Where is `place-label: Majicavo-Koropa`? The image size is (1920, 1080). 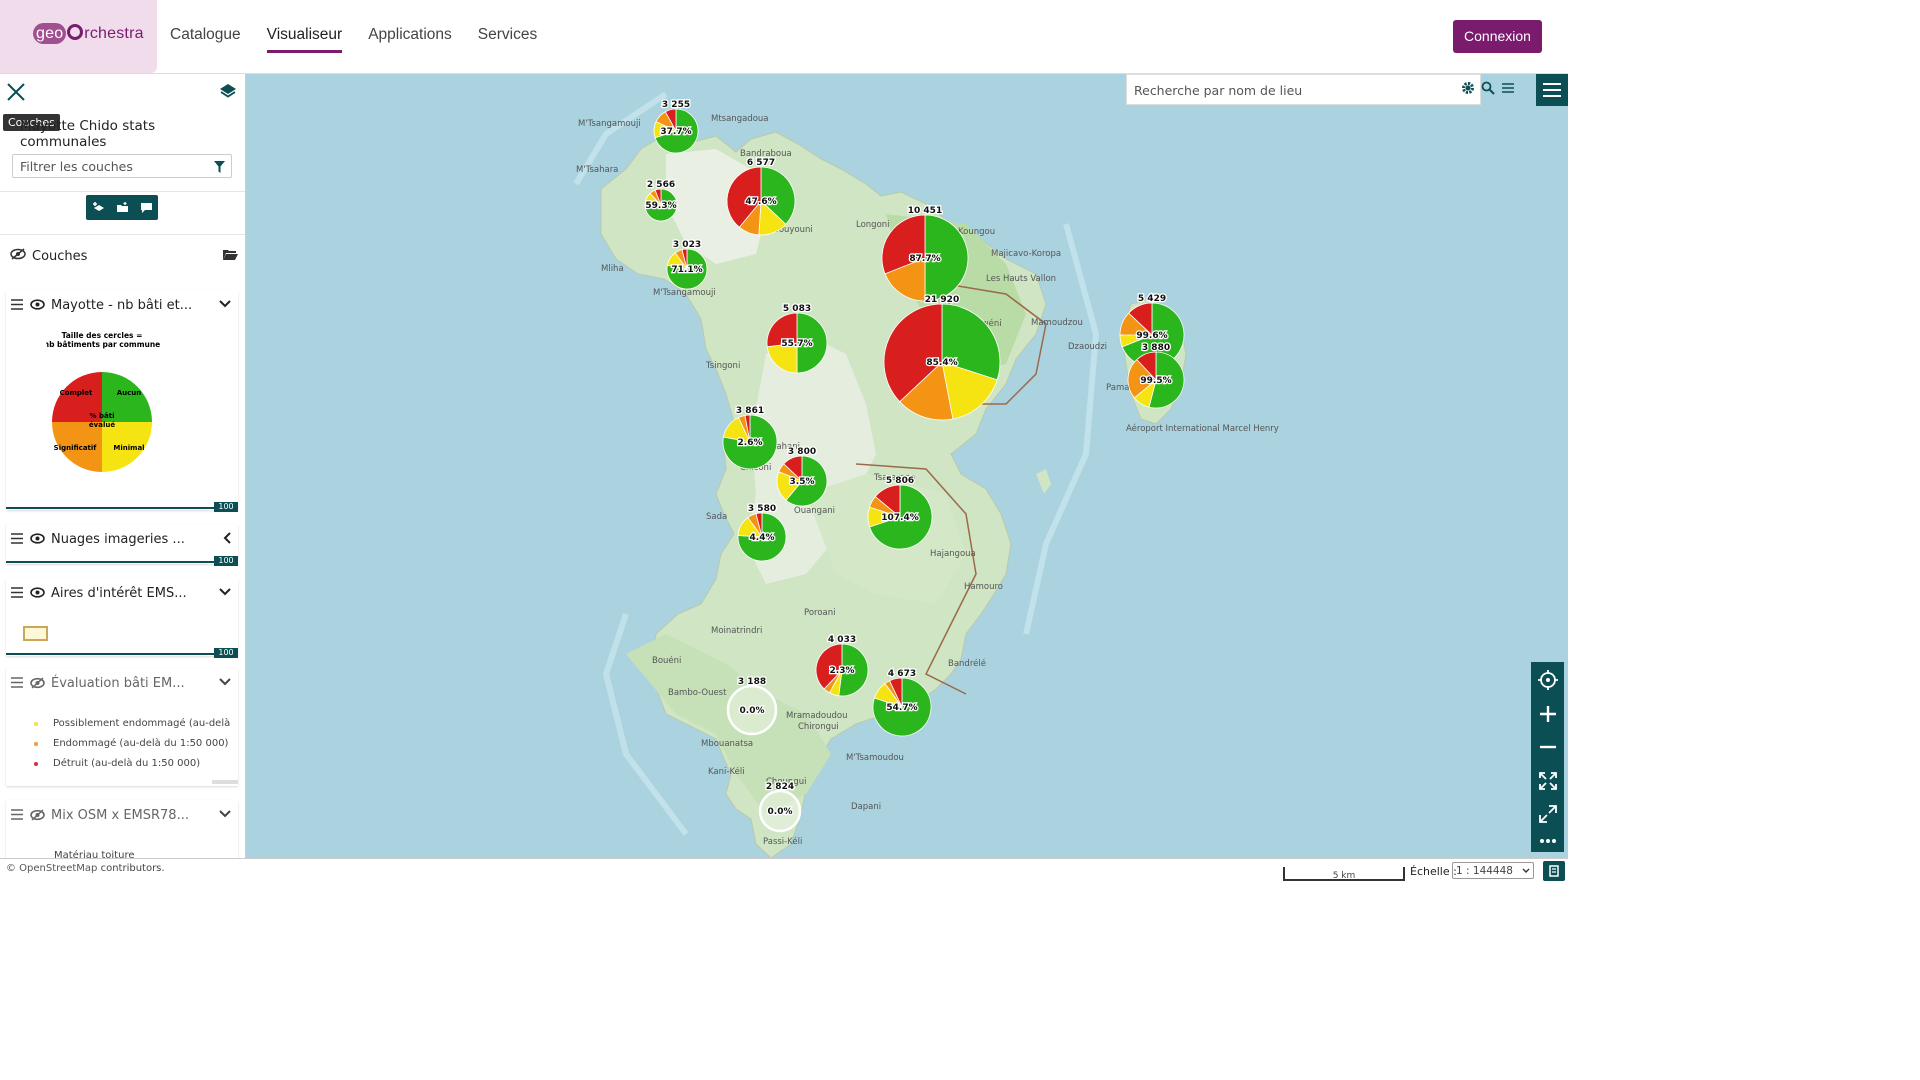
place-label: Majicavo-Koropa is located at coordinates (1026, 254).